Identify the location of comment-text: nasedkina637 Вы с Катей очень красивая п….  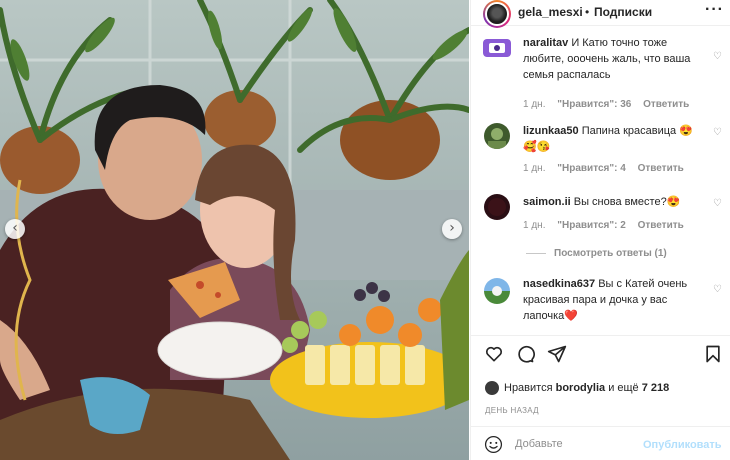
(613, 300).